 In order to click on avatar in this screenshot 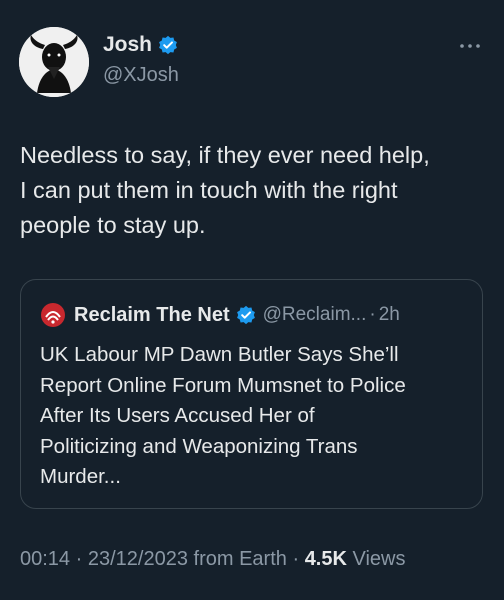, I will do `click(54, 62)`.